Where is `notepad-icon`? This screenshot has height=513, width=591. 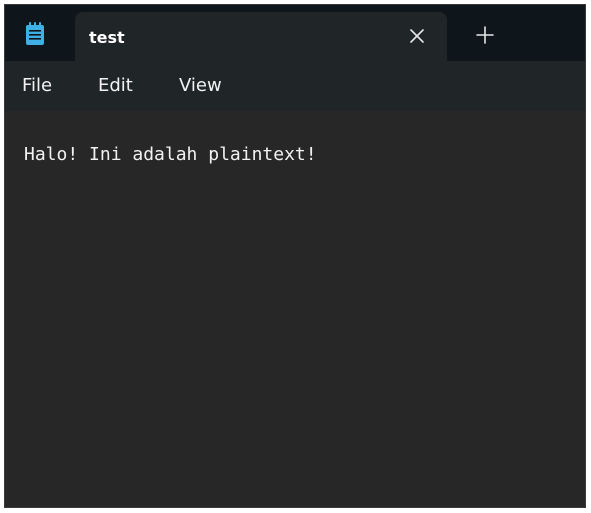
notepad-icon is located at coordinates (35, 34).